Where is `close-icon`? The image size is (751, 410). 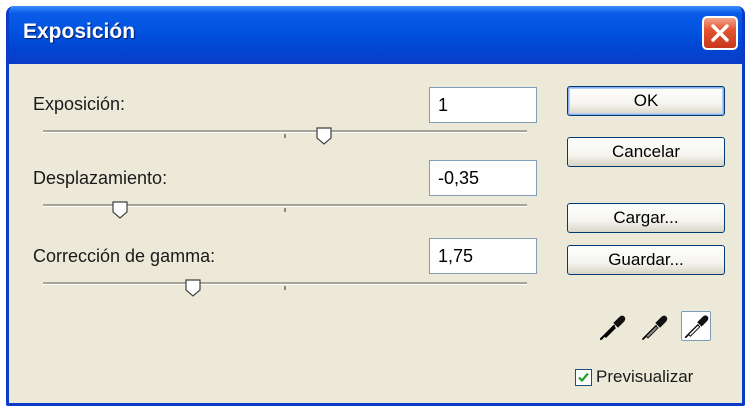
close-icon is located at coordinates (720, 33).